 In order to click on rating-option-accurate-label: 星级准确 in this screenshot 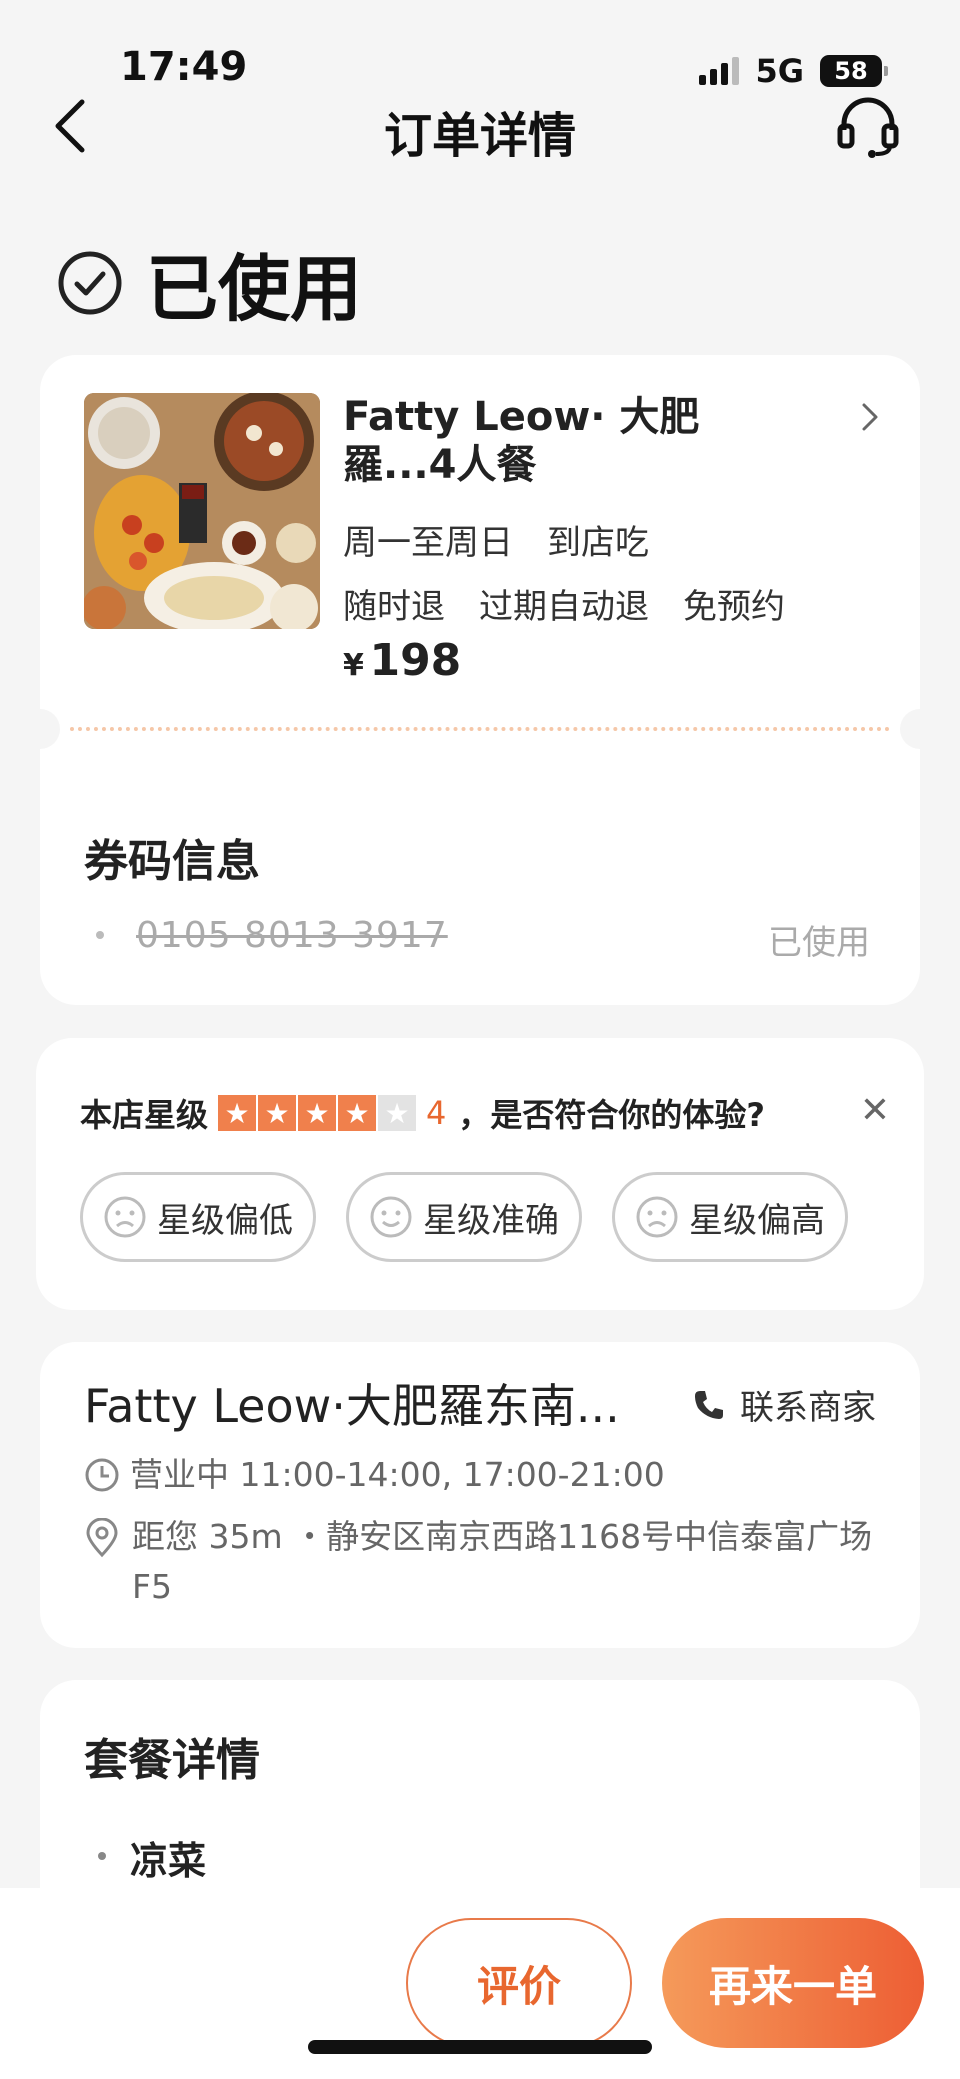, I will do `click(491, 1220)`.